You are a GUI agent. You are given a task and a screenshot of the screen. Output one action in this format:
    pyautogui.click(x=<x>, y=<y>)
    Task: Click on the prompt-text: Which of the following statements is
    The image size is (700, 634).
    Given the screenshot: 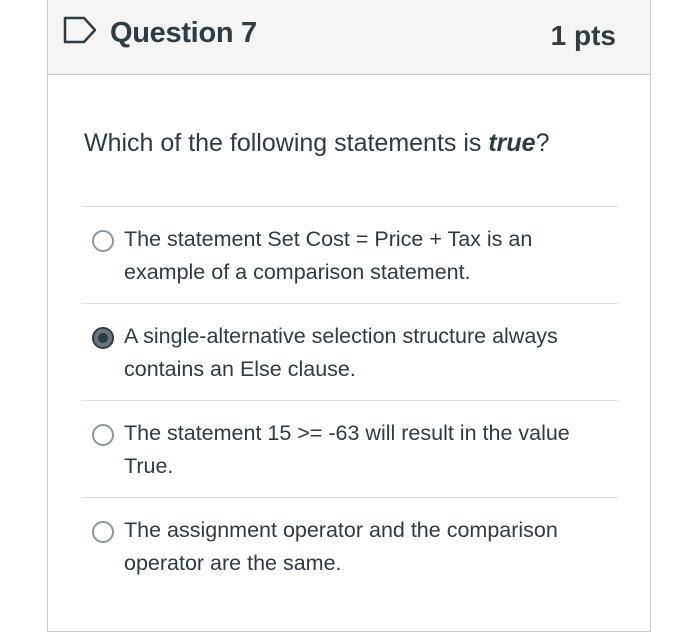 What is the action you would take?
    pyautogui.click(x=286, y=143)
    